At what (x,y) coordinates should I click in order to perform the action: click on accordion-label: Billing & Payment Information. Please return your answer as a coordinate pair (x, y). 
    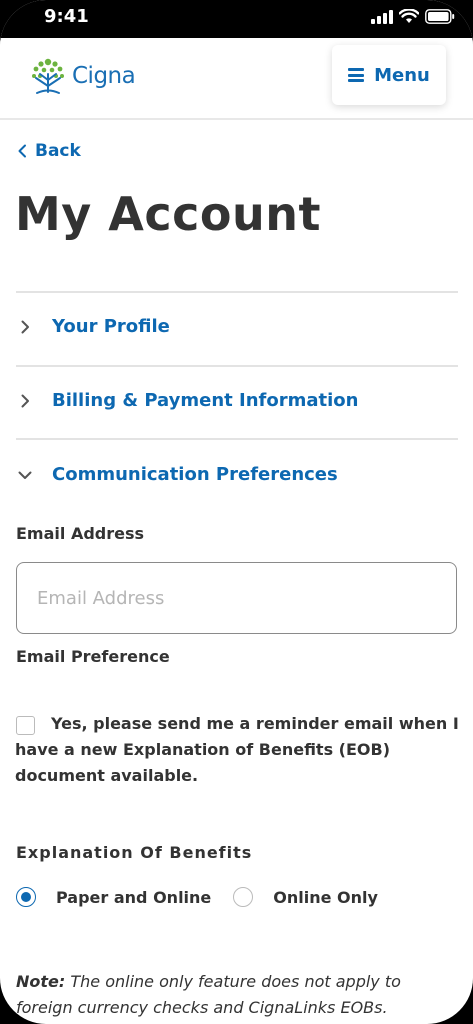
    Looking at the image, I should click on (205, 400).